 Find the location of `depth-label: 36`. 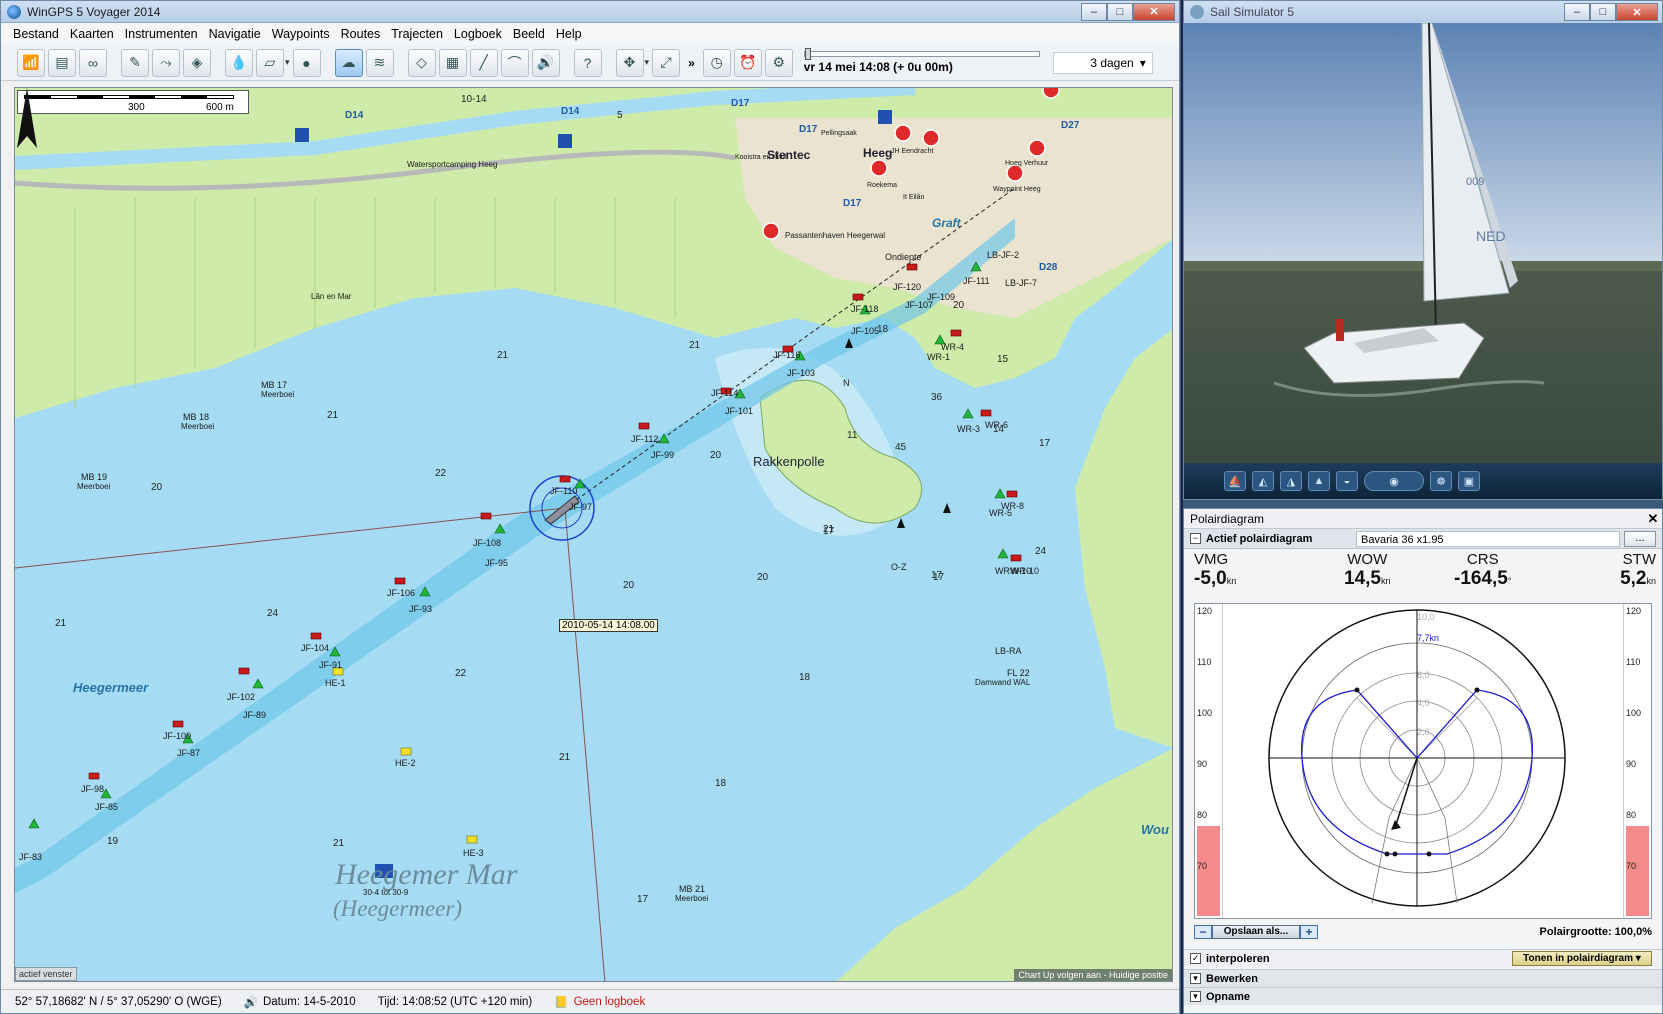

depth-label: 36 is located at coordinates (937, 397).